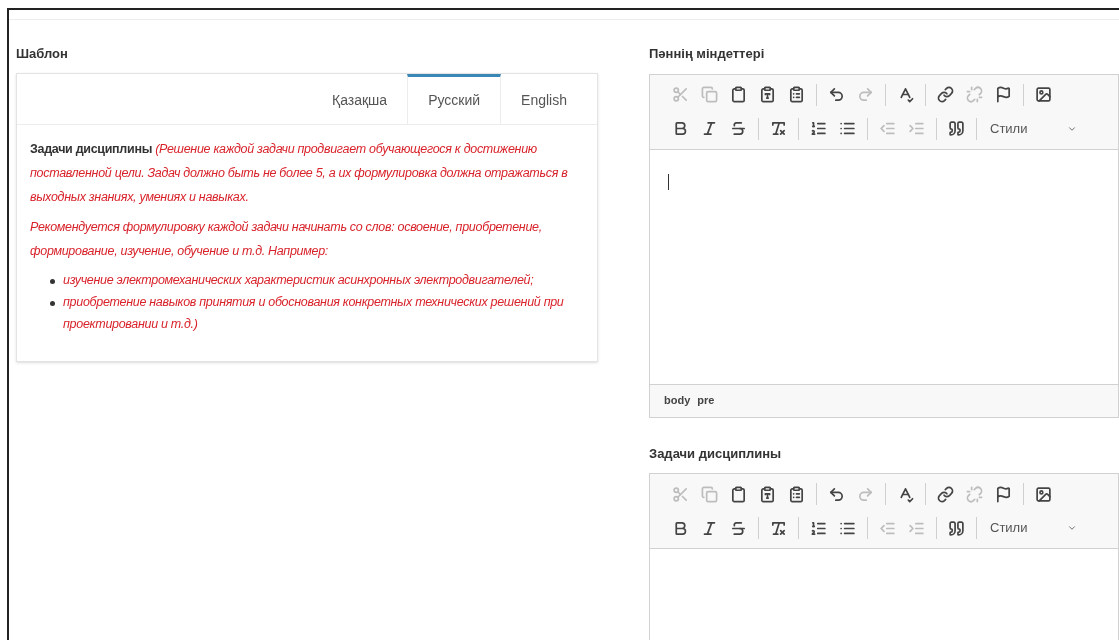 Image resolution: width=1119 pixels, height=640 pixels. I want to click on list-item: приобретение навыков принятия и обоснования конкретных технических решений при проектировании и т.д.), so click(314, 313).